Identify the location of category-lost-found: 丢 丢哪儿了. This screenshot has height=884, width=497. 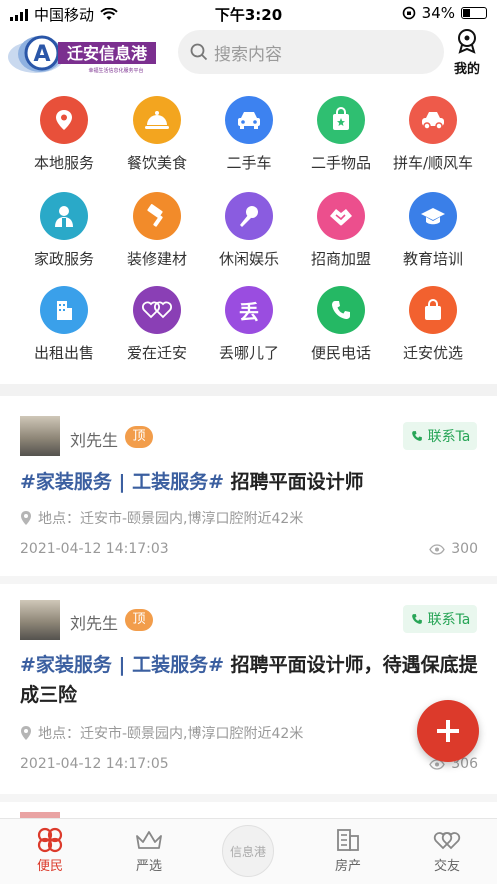
(249, 324).